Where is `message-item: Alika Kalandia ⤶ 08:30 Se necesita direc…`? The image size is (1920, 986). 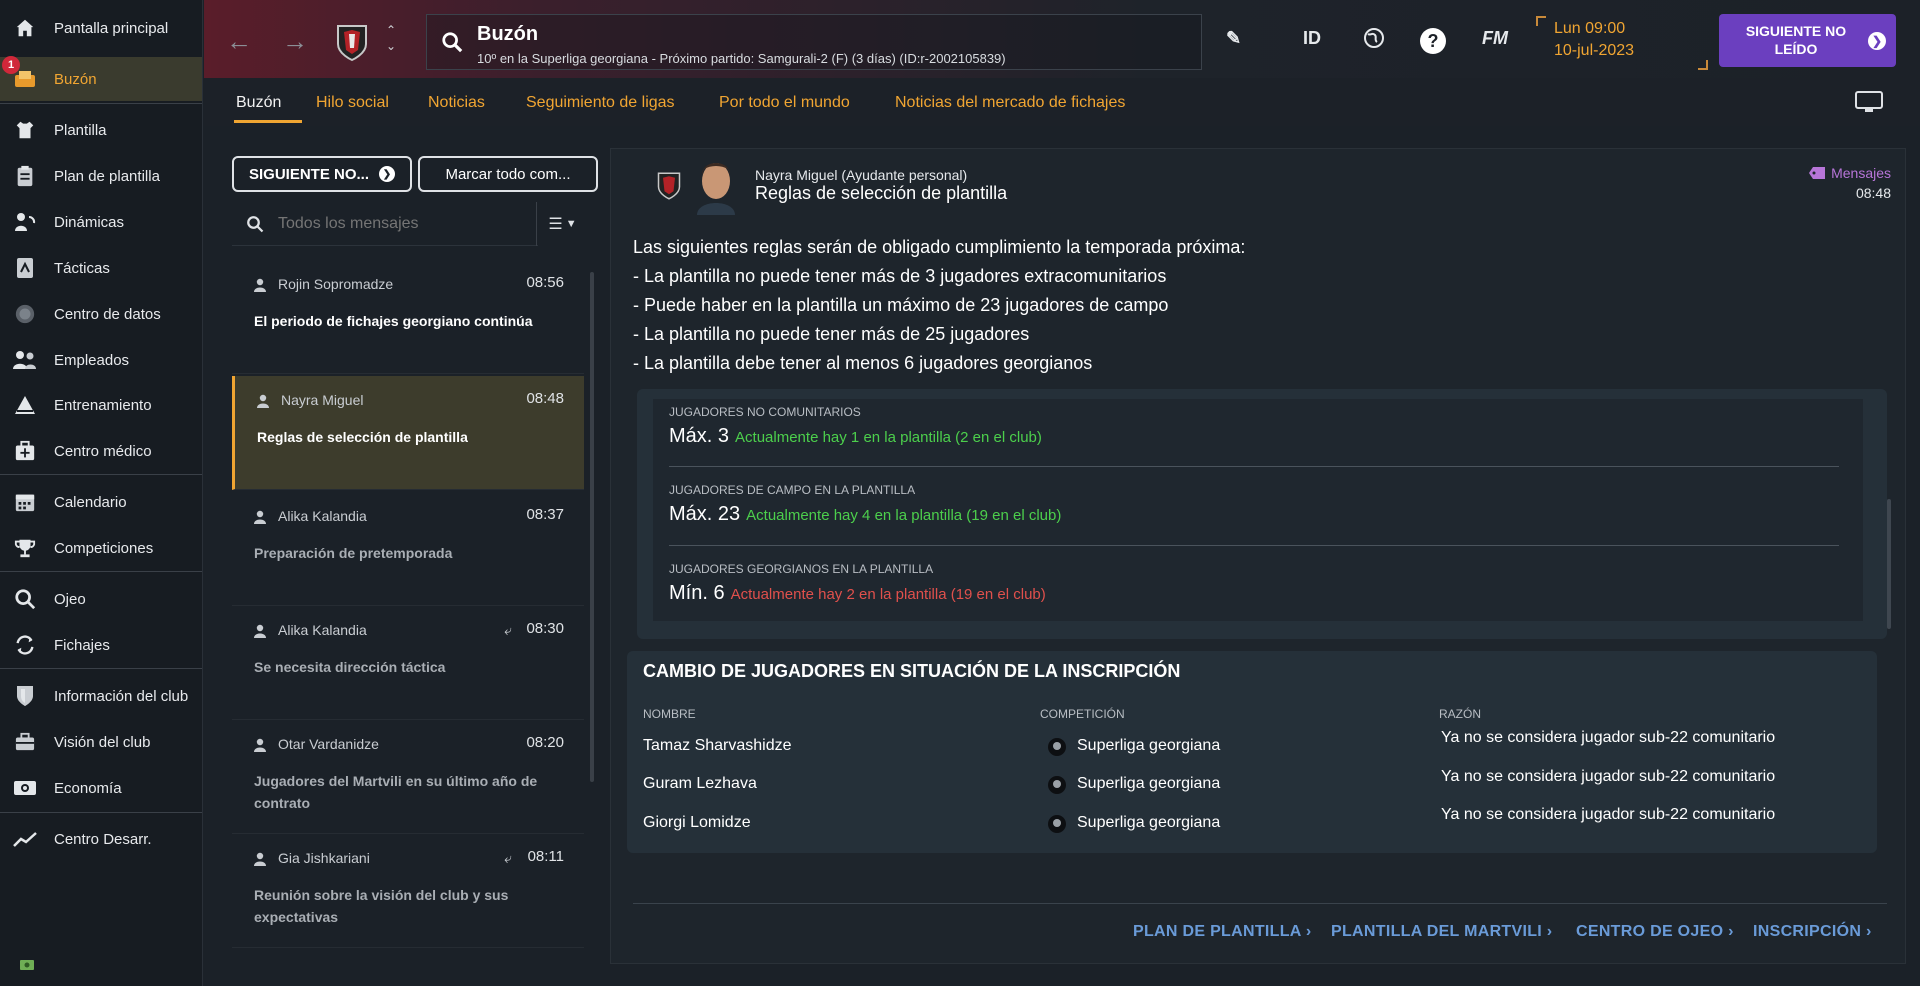
message-item: Alika Kalandia ⤶ 08:30 Se necesita direc… is located at coordinates (408, 663).